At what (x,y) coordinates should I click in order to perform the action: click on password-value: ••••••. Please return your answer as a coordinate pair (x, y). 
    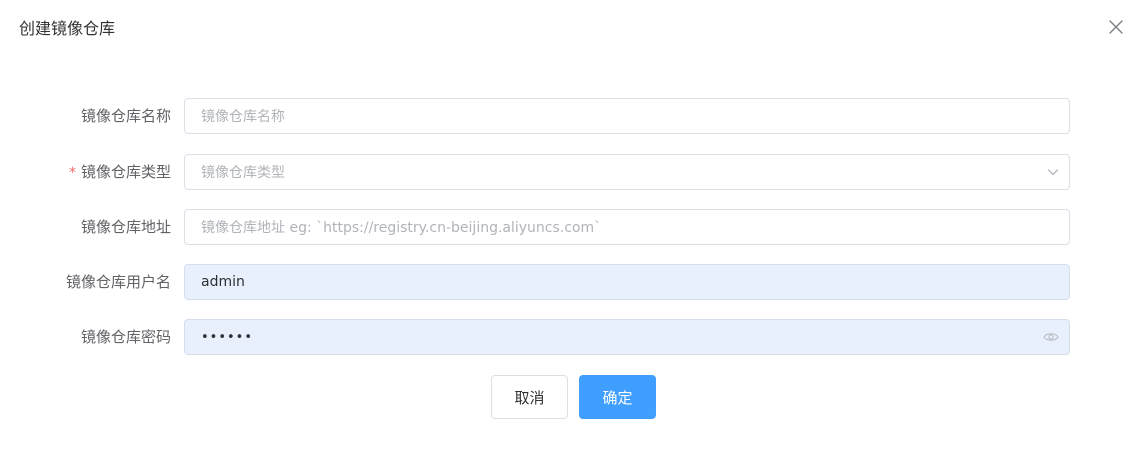
    Looking at the image, I should click on (227, 337).